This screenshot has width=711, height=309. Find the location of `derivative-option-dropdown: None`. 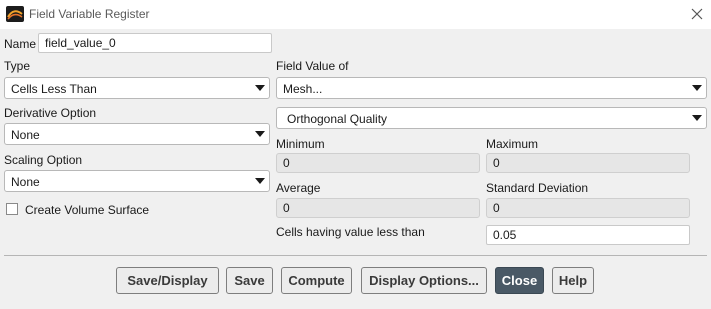

derivative-option-dropdown: None is located at coordinates (137, 134).